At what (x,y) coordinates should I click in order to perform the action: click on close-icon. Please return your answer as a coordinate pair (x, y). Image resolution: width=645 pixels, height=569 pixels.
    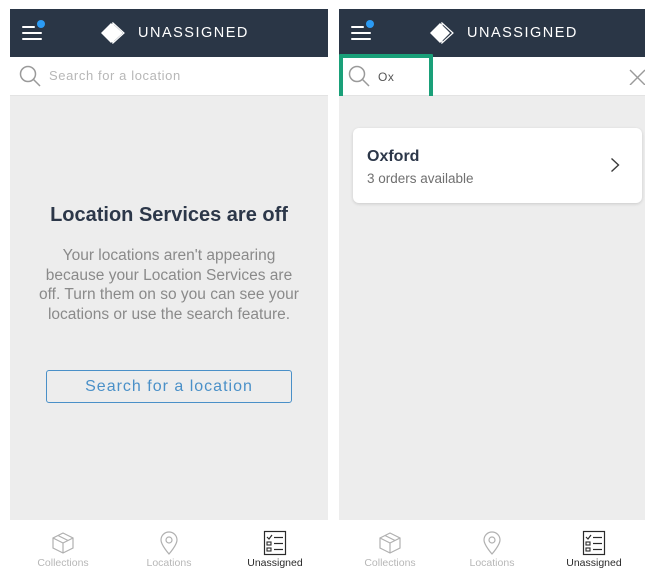
    Looking at the image, I should click on (636, 76).